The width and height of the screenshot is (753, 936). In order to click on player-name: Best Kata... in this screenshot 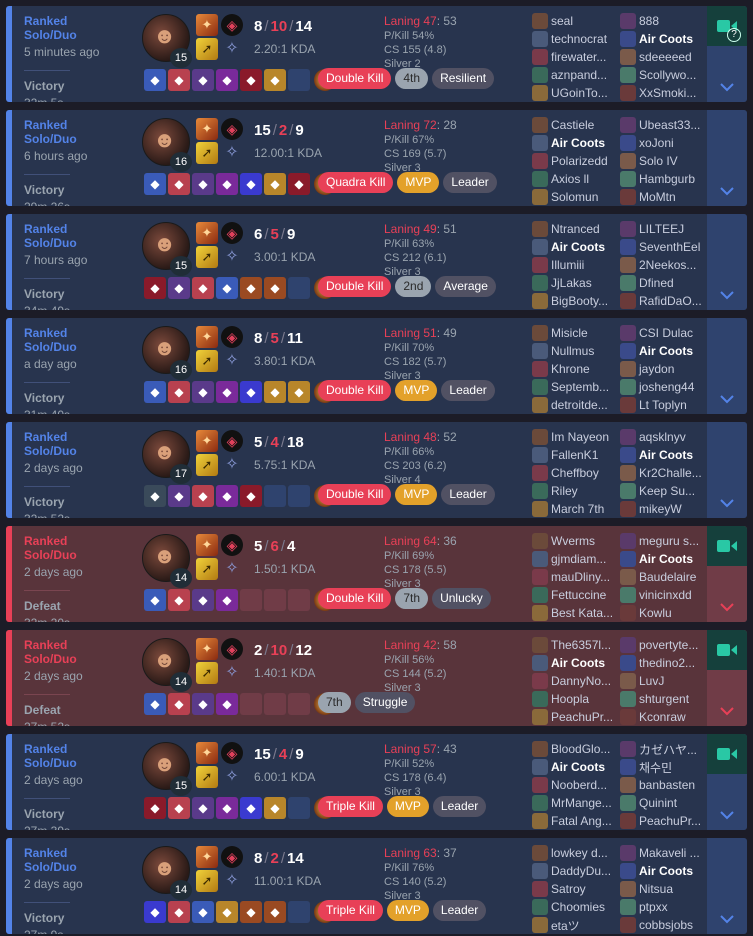, I will do `click(582, 613)`.